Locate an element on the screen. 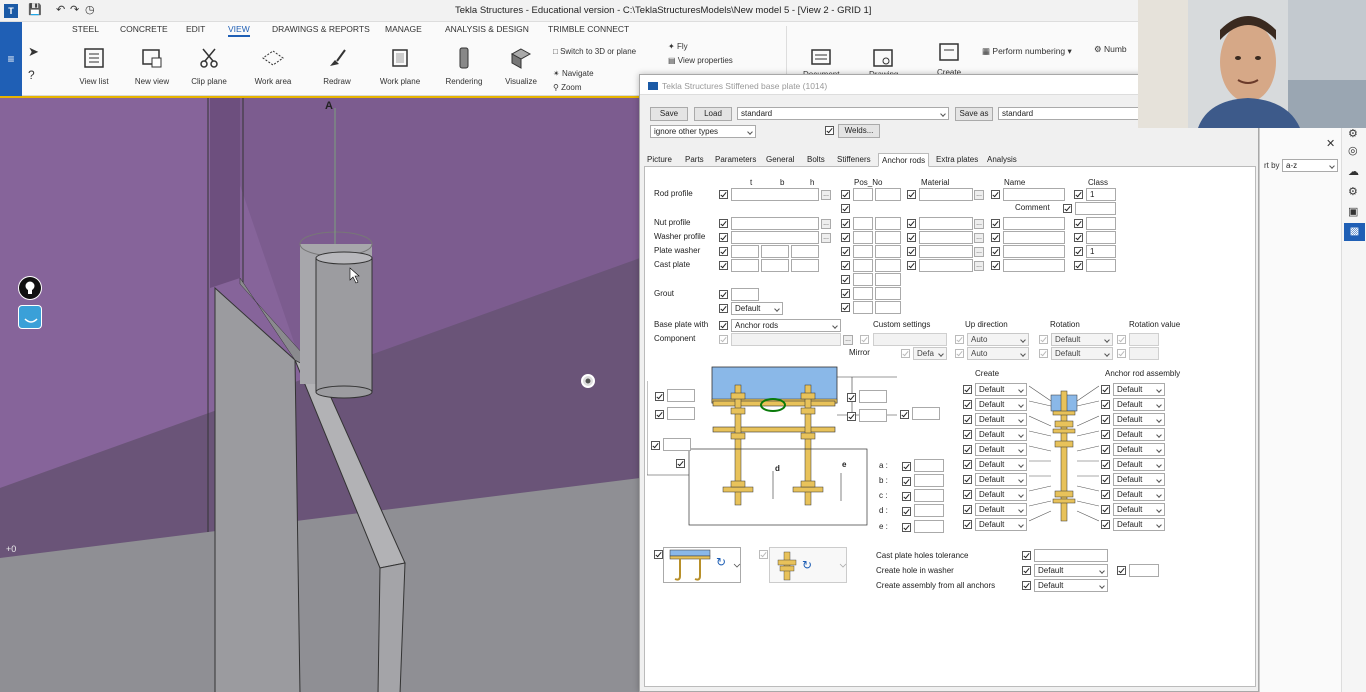  cast-plate-t is located at coordinates (745, 265).